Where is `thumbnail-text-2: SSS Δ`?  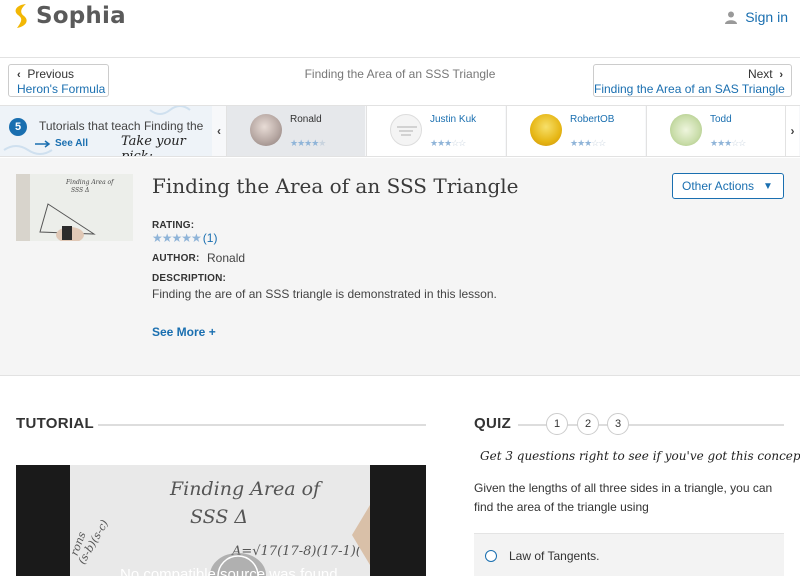 thumbnail-text-2: SSS Δ is located at coordinates (80, 190).